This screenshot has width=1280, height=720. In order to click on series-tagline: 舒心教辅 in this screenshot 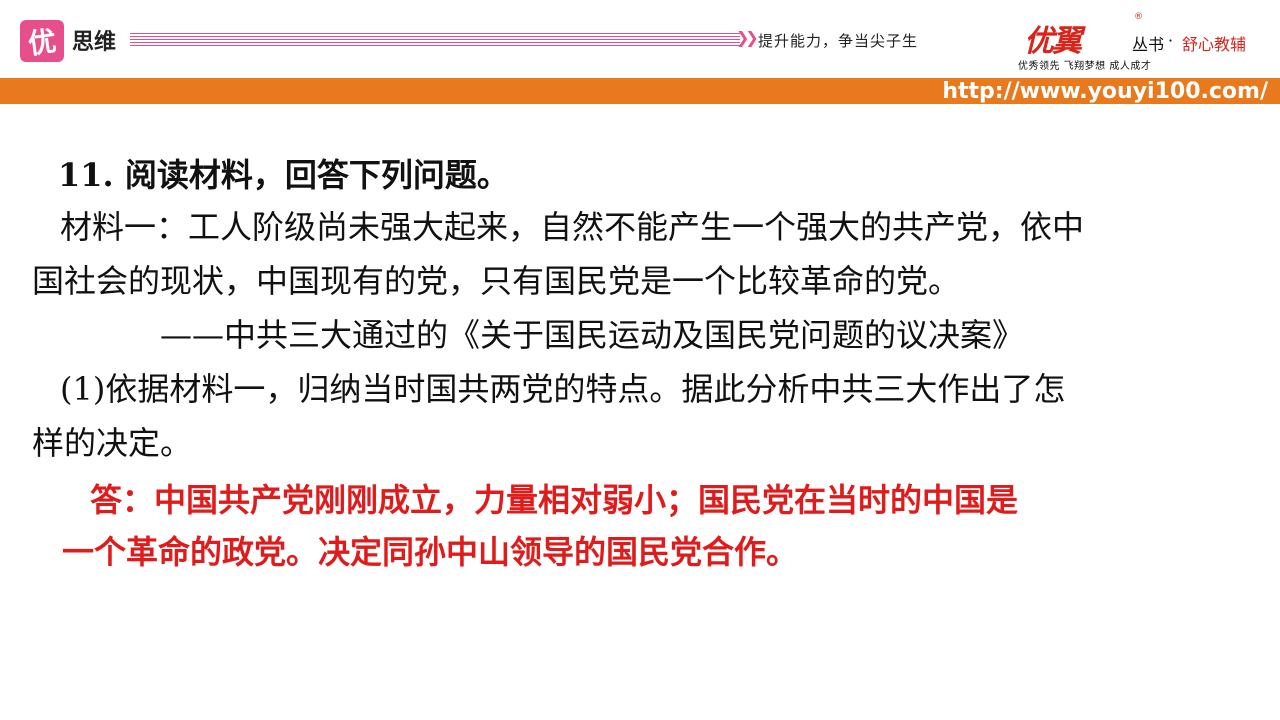, I will do `click(1214, 44)`.